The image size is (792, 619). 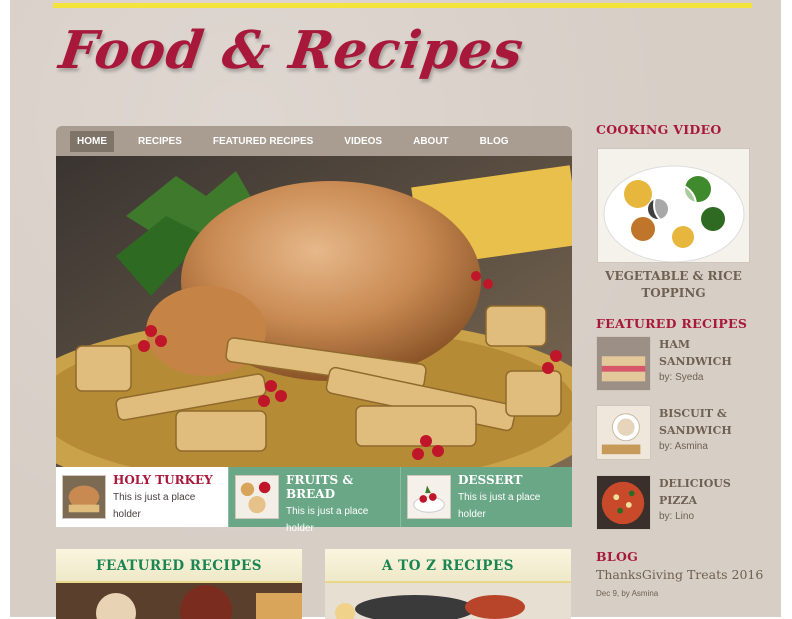 I want to click on pizza-thumbnail, so click(x=623, y=502).